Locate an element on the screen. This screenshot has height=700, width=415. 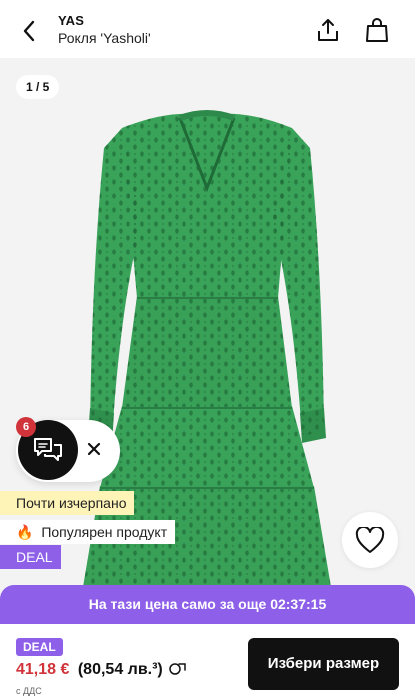
add-to-wishlist-button is located at coordinates (370, 540).